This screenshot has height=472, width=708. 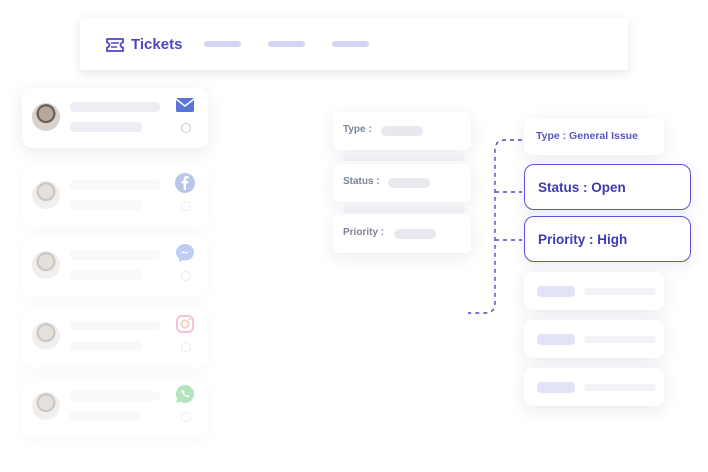 What do you see at coordinates (582, 187) in the screenshot?
I see `ticket-status-text: Status : Open` at bounding box center [582, 187].